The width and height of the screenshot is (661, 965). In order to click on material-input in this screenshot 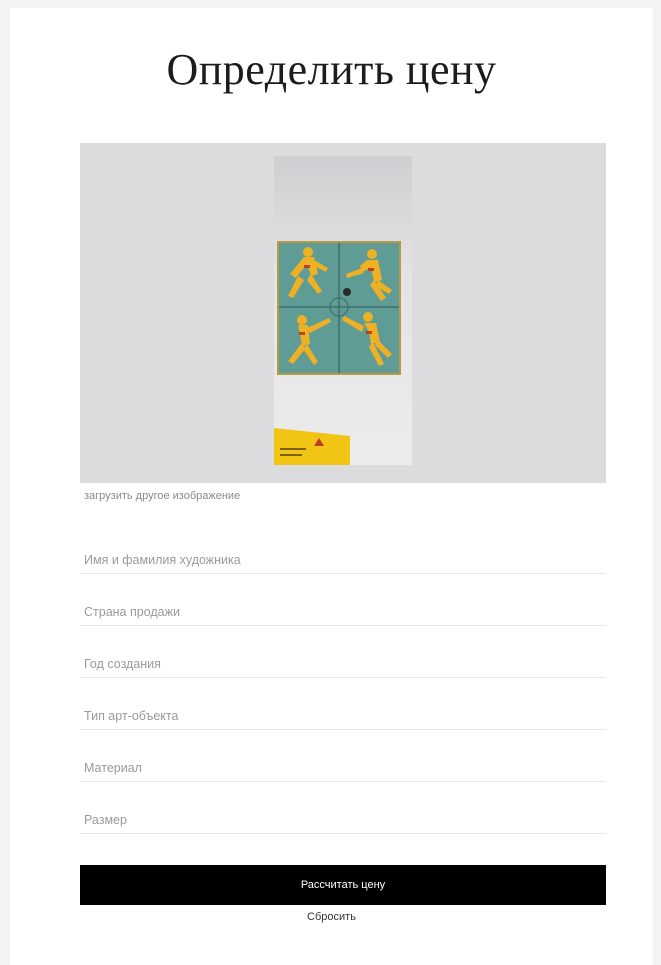, I will do `click(339, 768)`.